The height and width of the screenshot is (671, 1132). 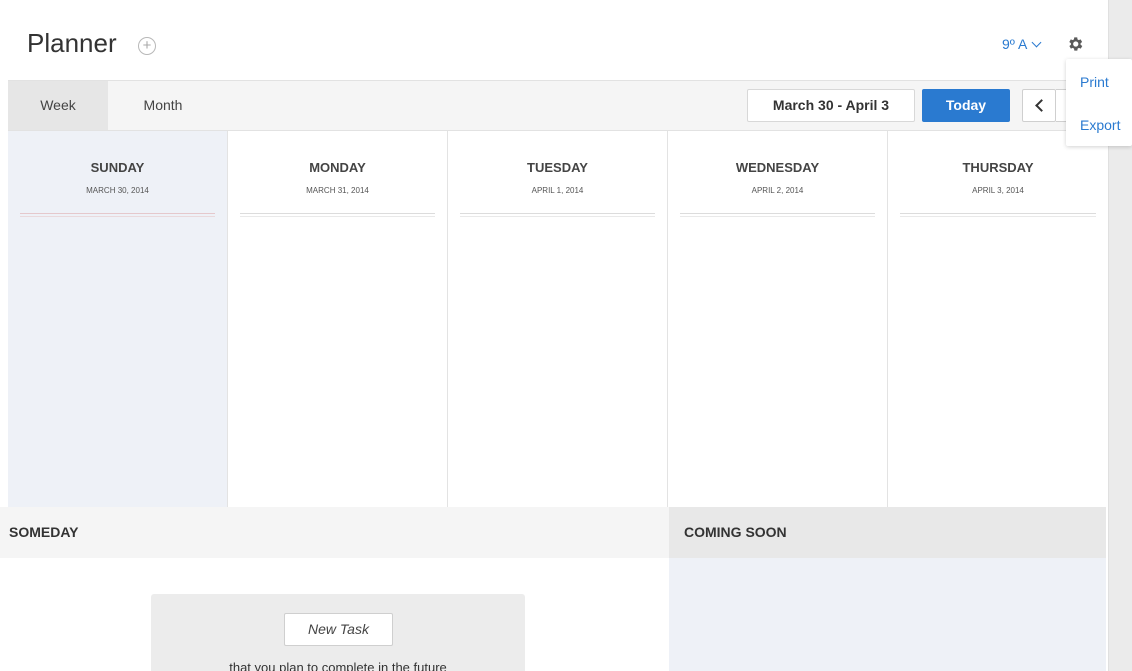 I want to click on menu-item-print: Print, so click(x=1099, y=82).